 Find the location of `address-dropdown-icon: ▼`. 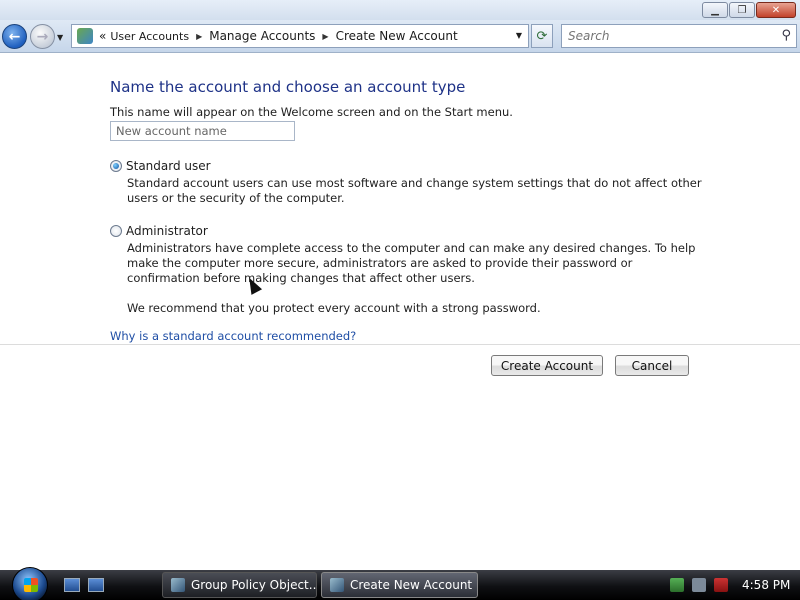

address-dropdown-icon: ▼ is located at coordinates (519, 35).